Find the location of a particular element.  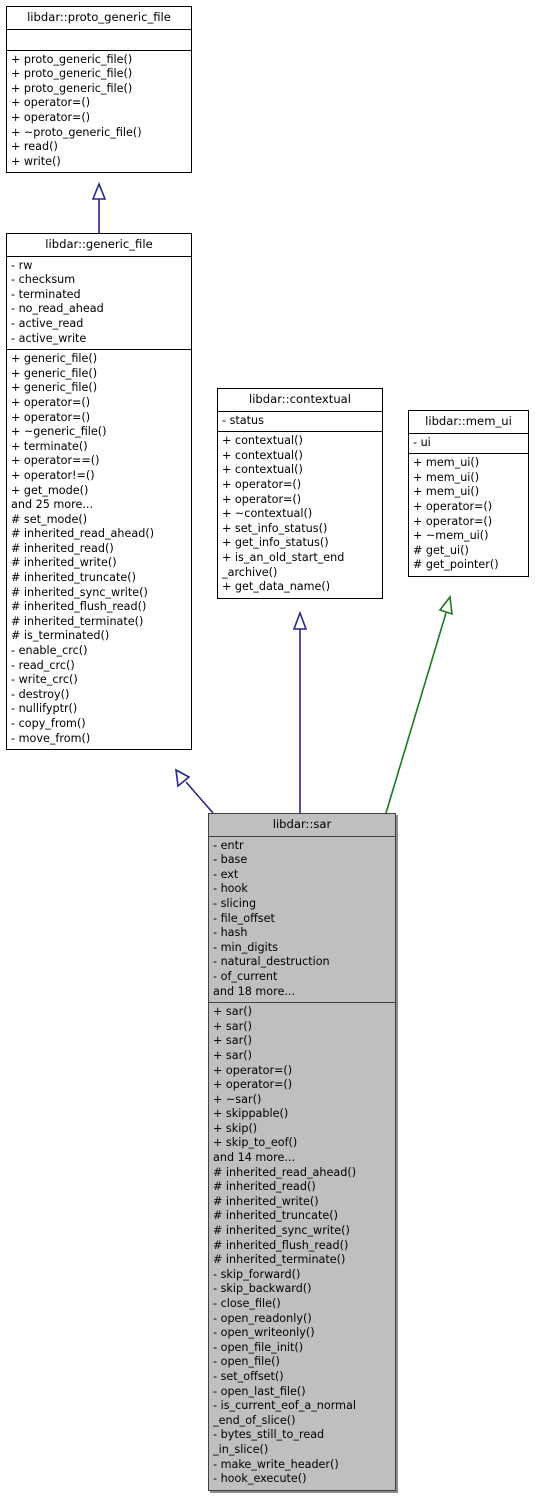

class-title-proto-generic-file: libdar::proto_generic_file is located at coordinates (99, 18).